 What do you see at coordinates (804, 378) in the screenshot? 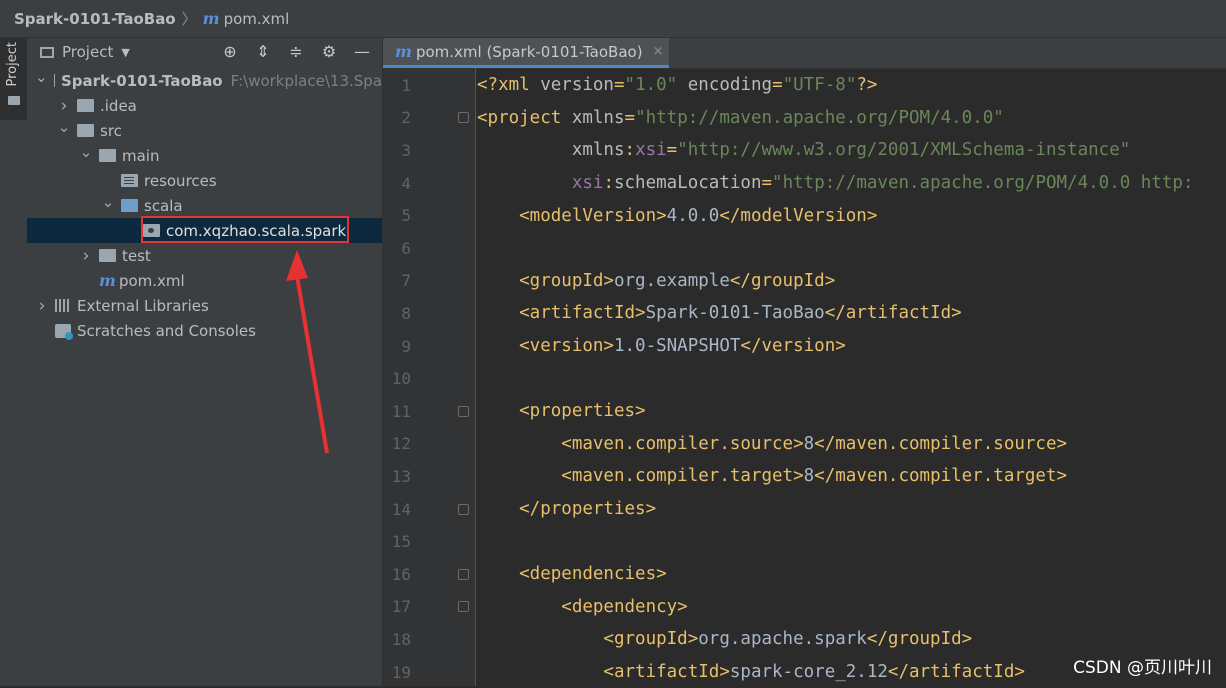
I see `code-line: 10` at bounding box center [804, 378].